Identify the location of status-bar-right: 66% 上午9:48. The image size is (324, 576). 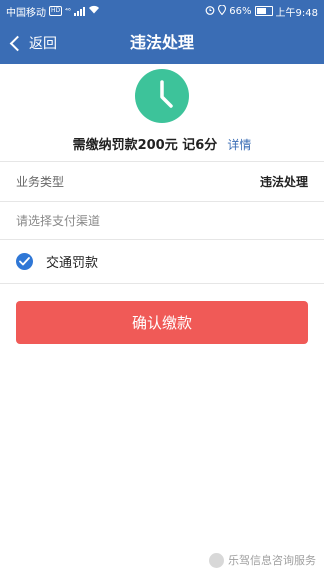
(261, 11).